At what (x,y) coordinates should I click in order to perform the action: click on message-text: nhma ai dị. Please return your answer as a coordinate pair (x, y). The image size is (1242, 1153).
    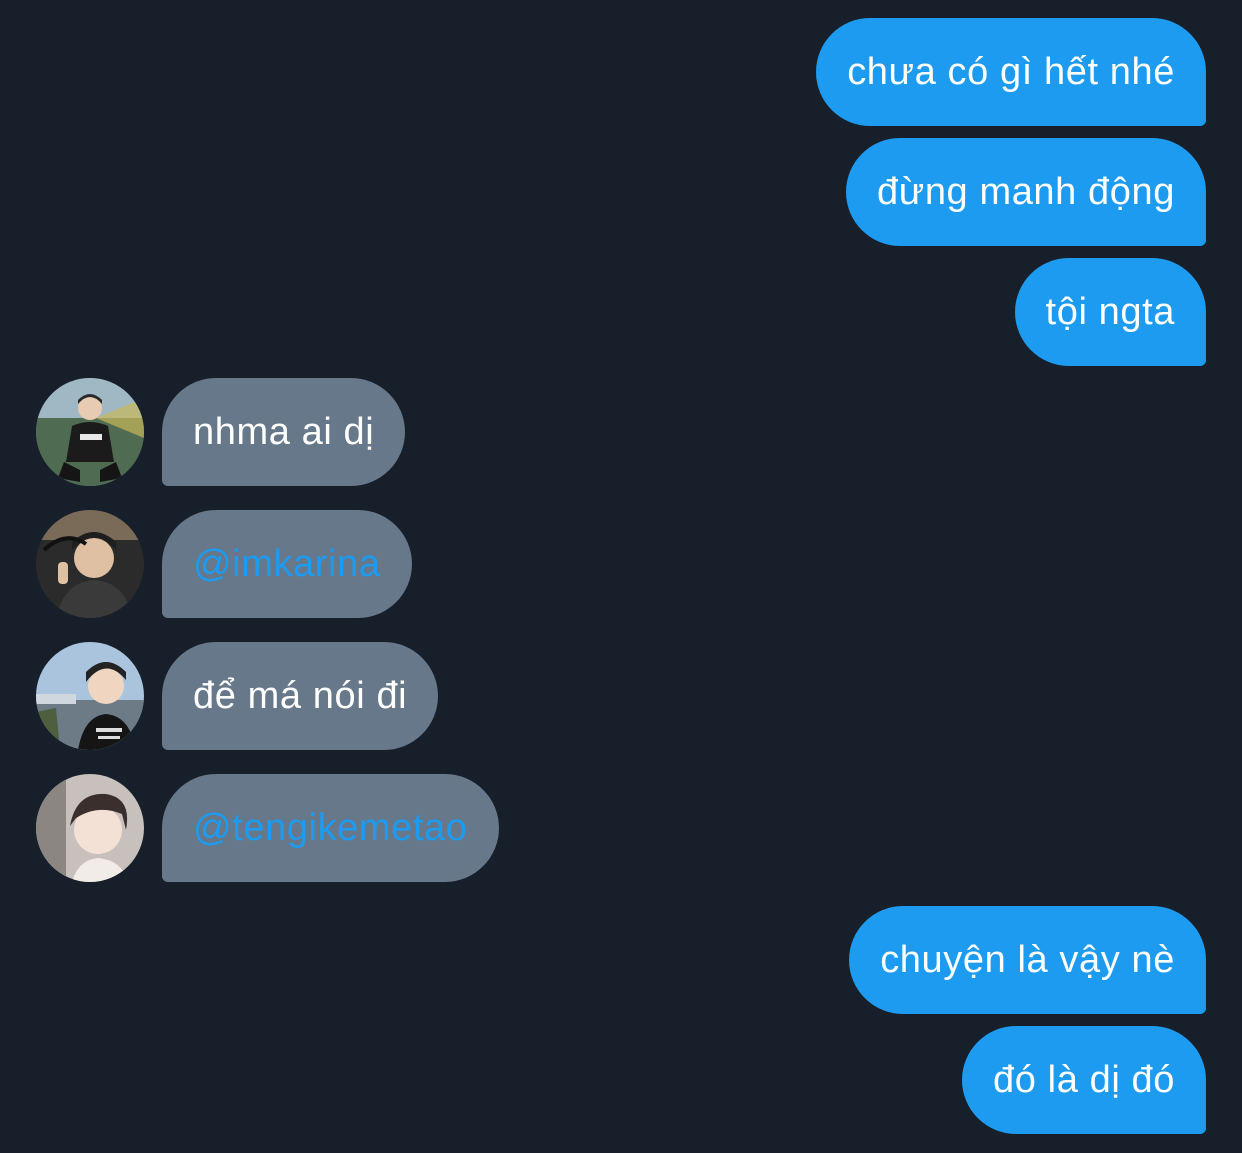
    Looking at the image, I should click on (284, 432).